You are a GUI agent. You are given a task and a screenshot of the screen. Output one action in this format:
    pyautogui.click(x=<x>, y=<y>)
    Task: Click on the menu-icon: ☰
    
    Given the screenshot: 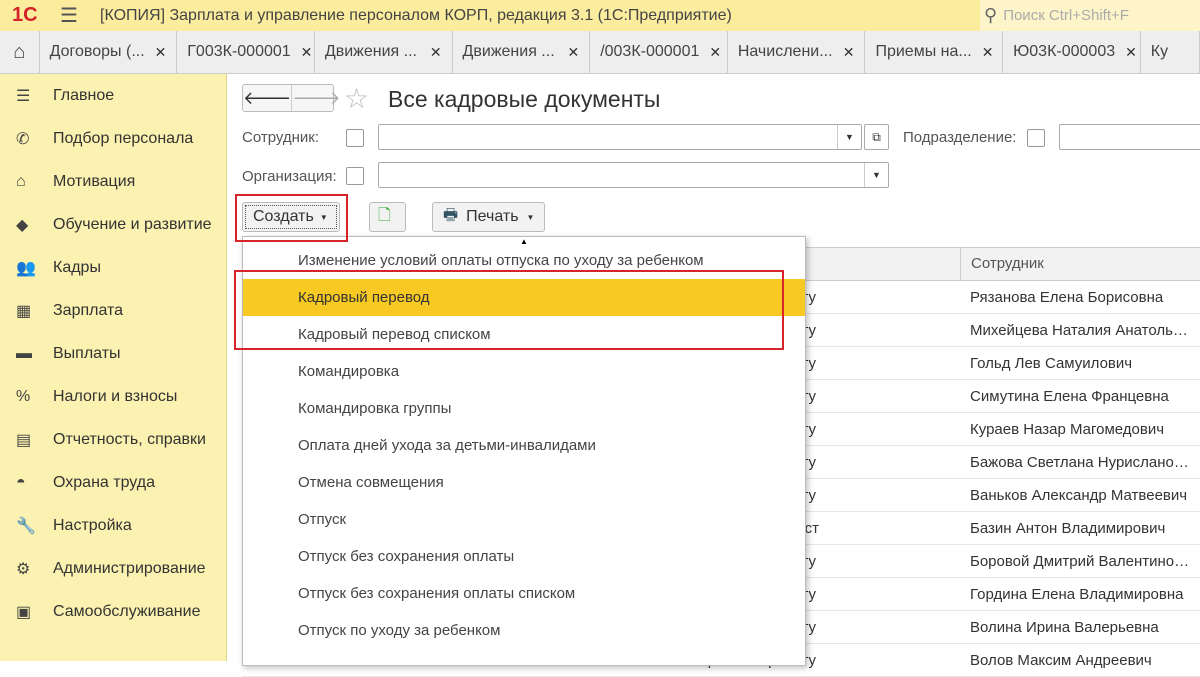 What is the action you would take?
    pyautogui.click(x=23, y=96)
    